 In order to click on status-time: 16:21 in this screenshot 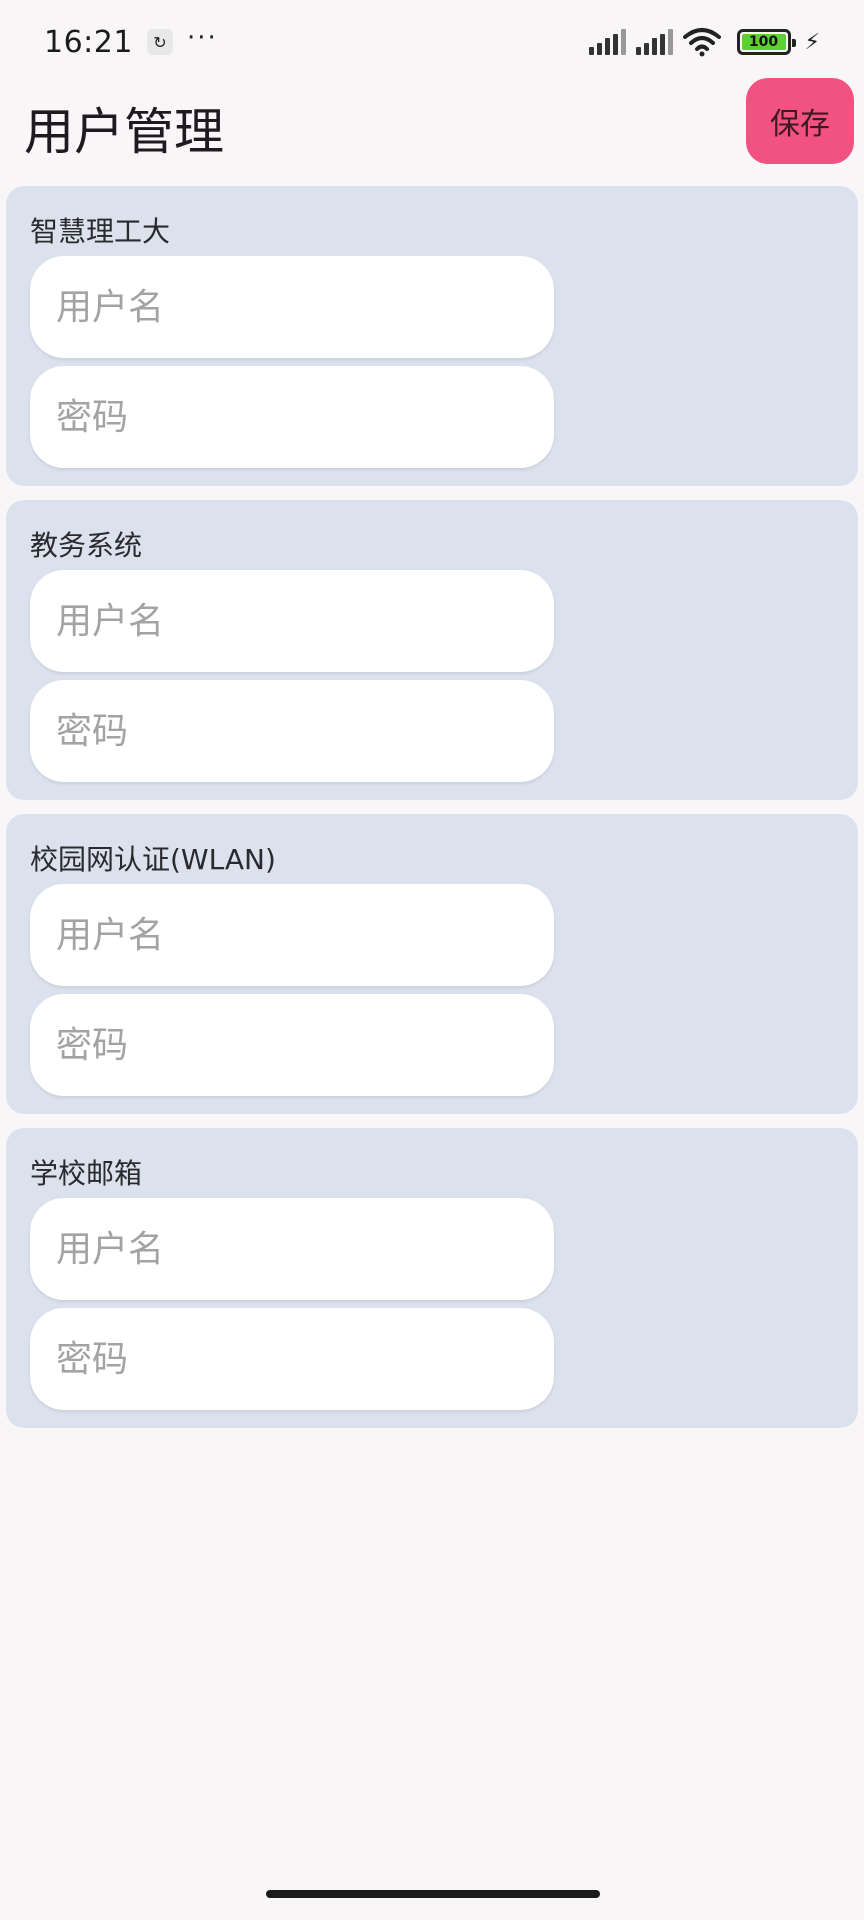, I will do `click(88, 42)`.